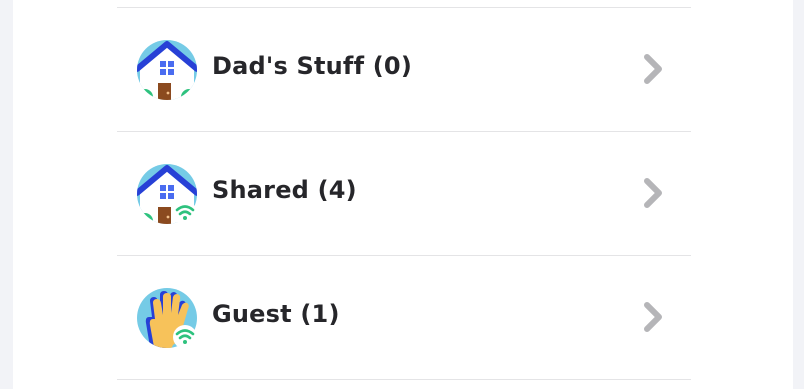  I want to click on waving-hand-wifi-icon, so click(167, 318).